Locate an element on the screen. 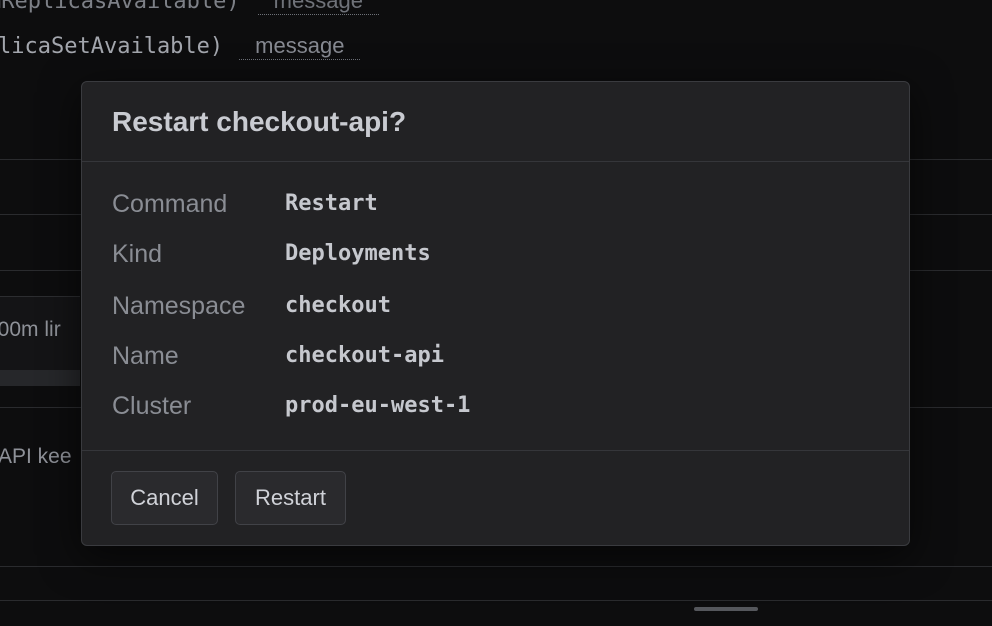  dialog-title: Restart checkout-api? is located at coordinates (259, 121).